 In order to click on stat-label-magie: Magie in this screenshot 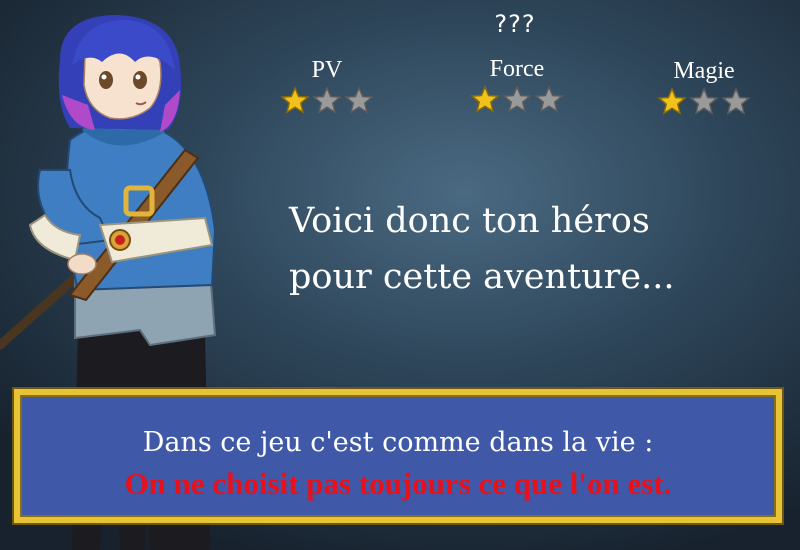, I will do `click(704, 71)`.